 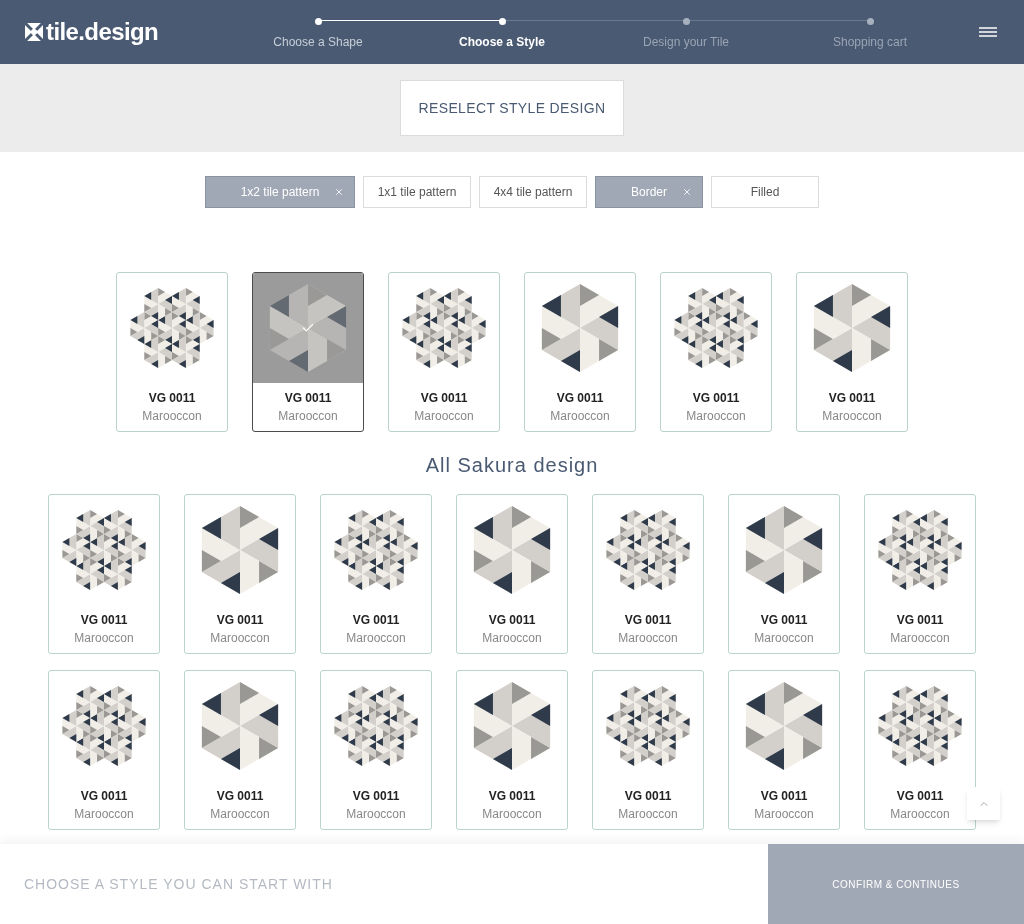 I want to click on logo-text: tile.design, so click(x=102, y=32).